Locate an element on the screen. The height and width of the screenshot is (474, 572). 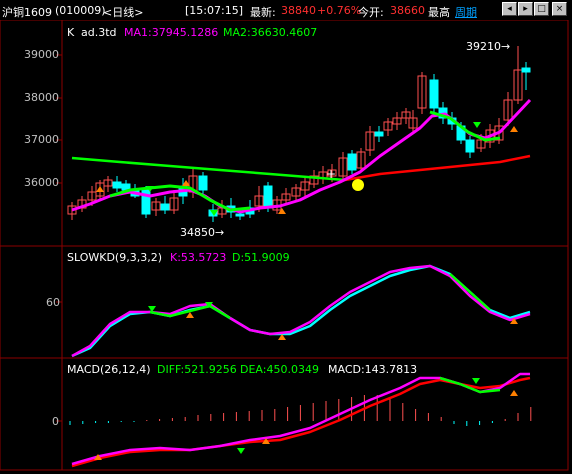
y-tick-38000: 38000 is located at coordinates (41, 97).